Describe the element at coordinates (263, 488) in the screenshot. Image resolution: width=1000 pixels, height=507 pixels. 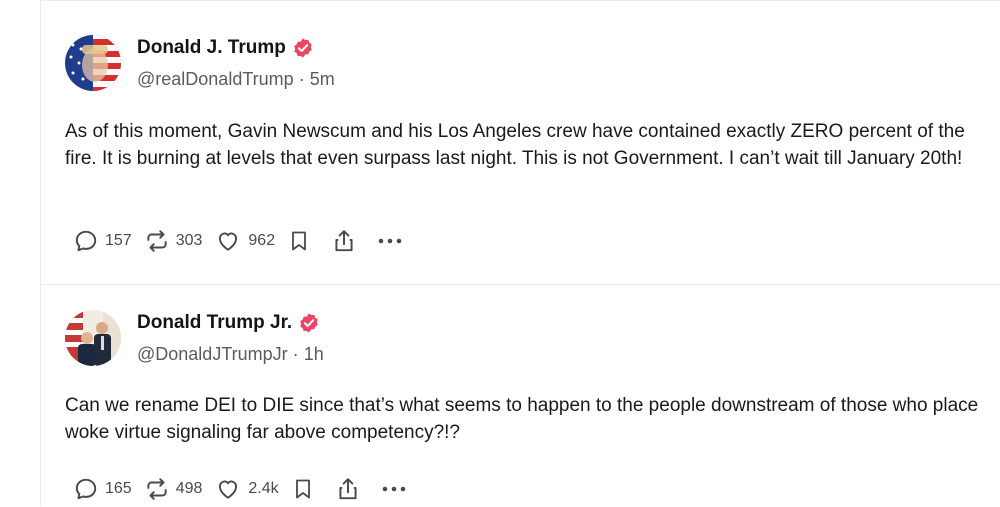
I see `like-count: 2.4k` at that location.